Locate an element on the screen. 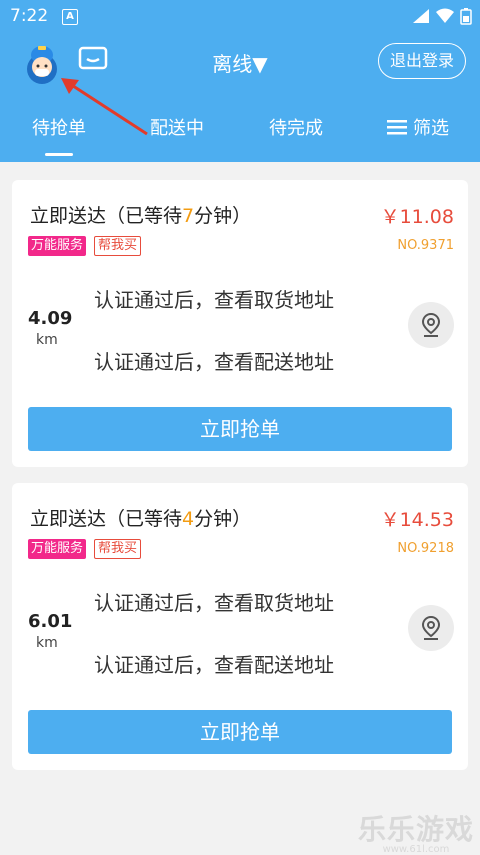 This screenshot has width=480, height=855. wait-minutes: 4 is located at coordinates (188, 519).